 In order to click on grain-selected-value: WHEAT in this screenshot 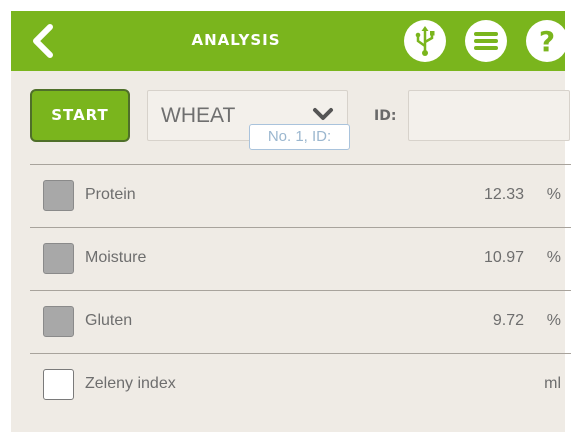, I will do `click(198, 115)`.